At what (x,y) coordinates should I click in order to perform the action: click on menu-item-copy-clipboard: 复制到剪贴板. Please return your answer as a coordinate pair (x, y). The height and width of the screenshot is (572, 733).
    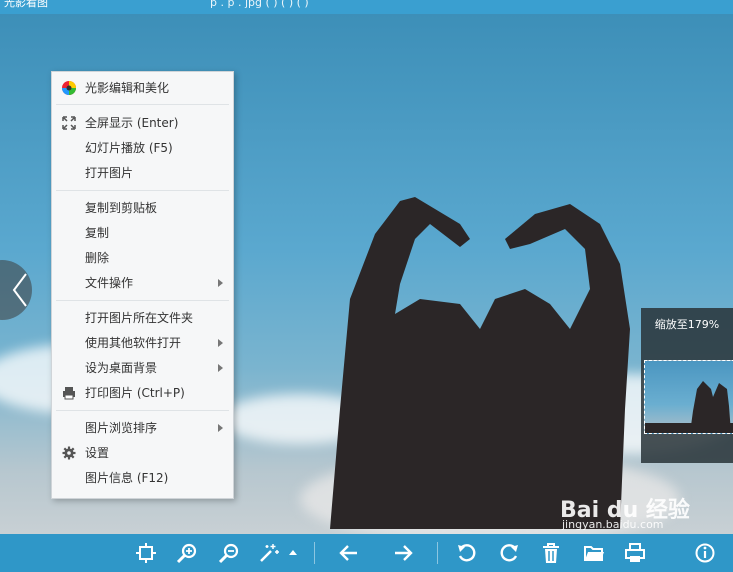
    Looking at the image, I should click on (142, 208).